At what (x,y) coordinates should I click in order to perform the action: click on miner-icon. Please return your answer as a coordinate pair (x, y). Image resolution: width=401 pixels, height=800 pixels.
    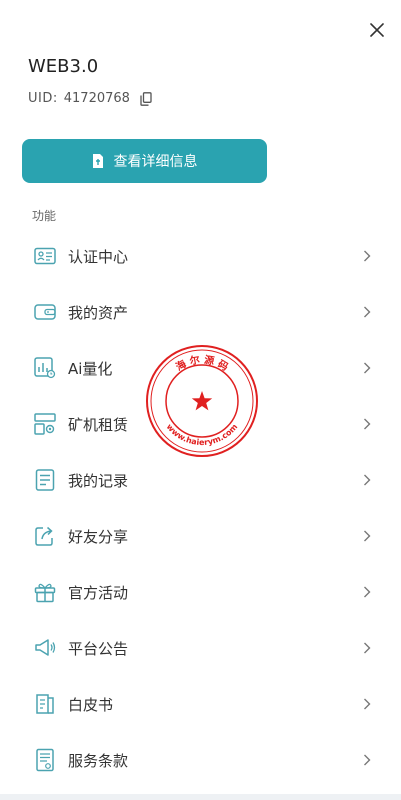
    Looking at the image, I should click on (45, 424).